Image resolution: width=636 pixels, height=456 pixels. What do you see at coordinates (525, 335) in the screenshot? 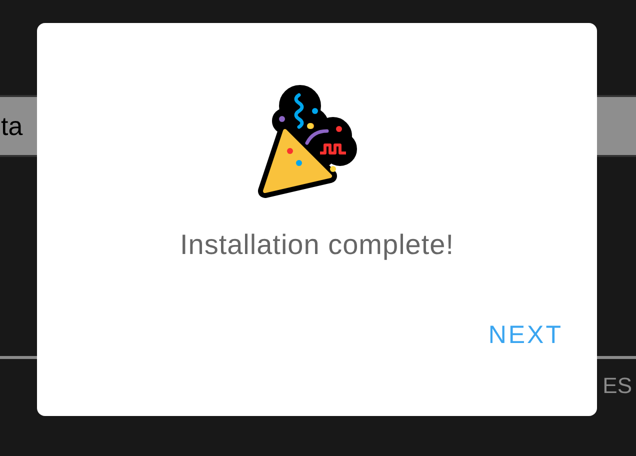
I see `next-button: NEXT` at bounding box center [525, 335].